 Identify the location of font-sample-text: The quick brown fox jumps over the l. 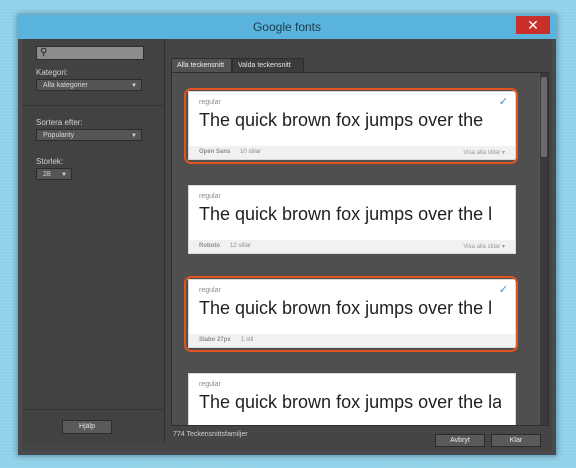
(346, 214).